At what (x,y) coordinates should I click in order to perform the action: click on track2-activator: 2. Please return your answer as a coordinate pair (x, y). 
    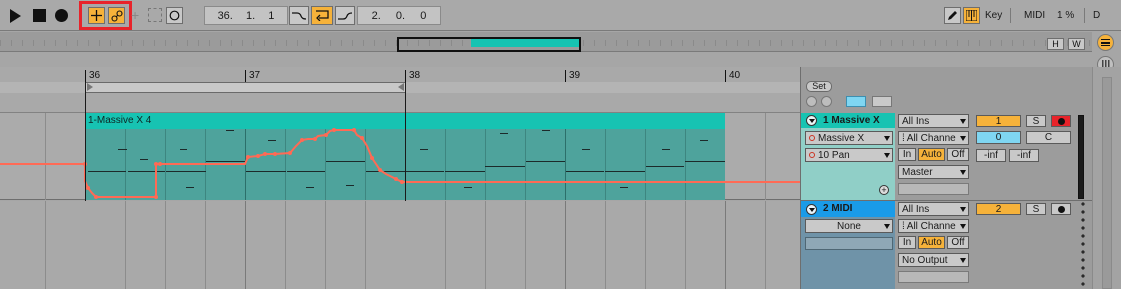
    Looking at the image, I should click on (998, 209).